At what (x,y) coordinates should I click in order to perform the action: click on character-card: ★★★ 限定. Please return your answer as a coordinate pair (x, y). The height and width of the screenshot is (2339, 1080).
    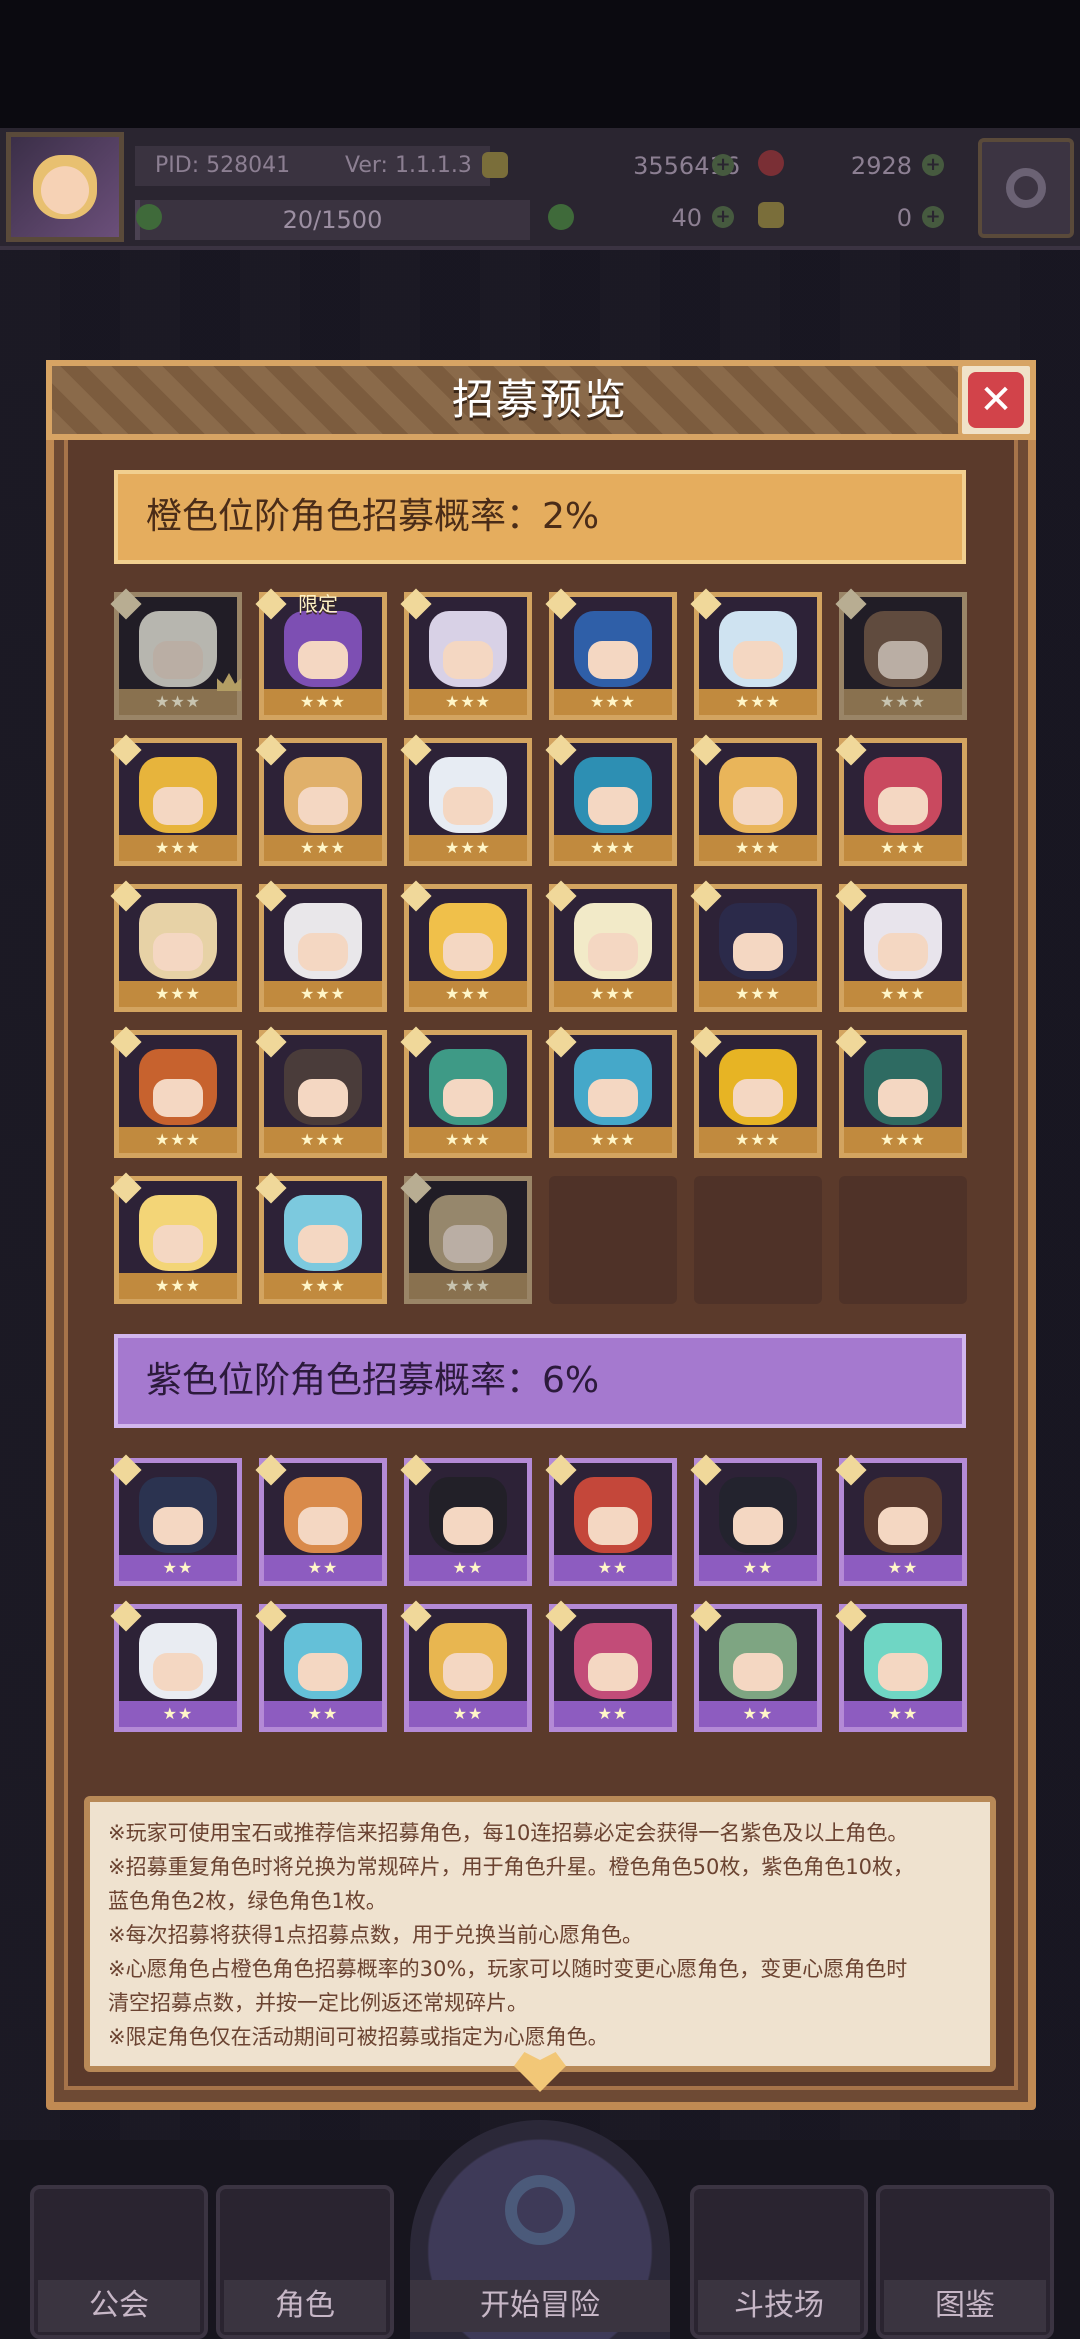
    Looking at the image, I should click on (321, 654).